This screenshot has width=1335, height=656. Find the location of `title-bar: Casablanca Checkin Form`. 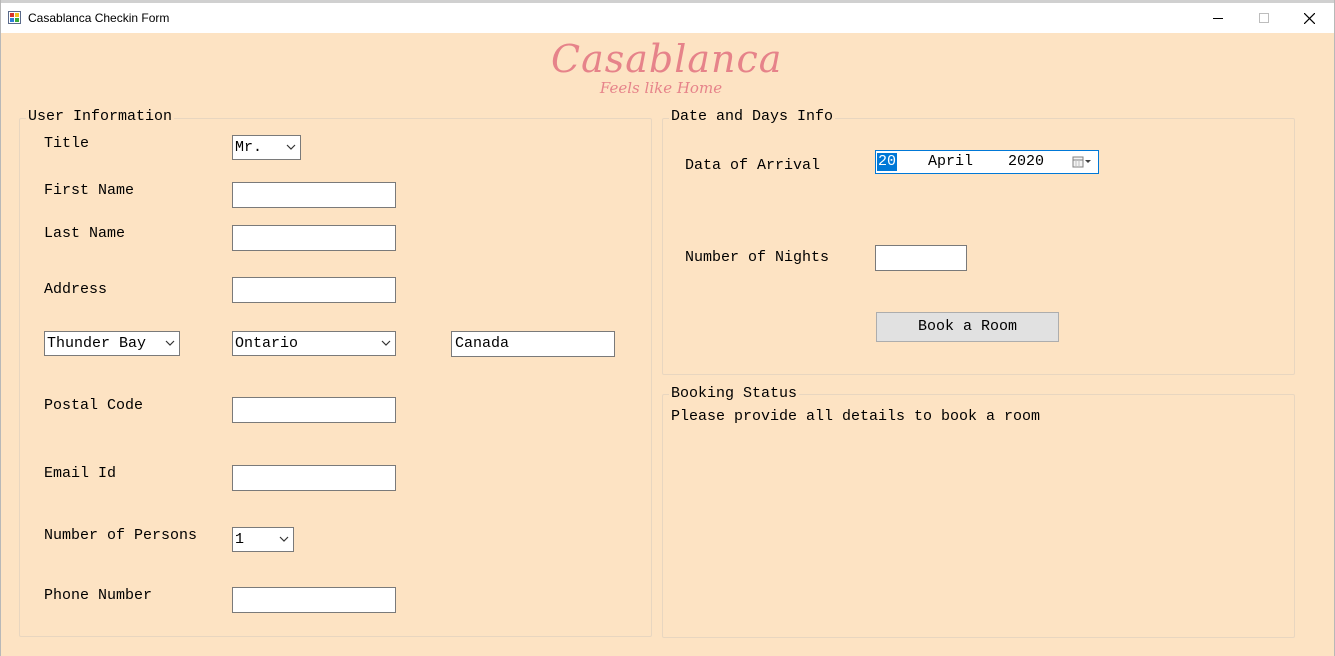

title-bar: Casablanca Checkin Form is located at coordinates (667, 16).